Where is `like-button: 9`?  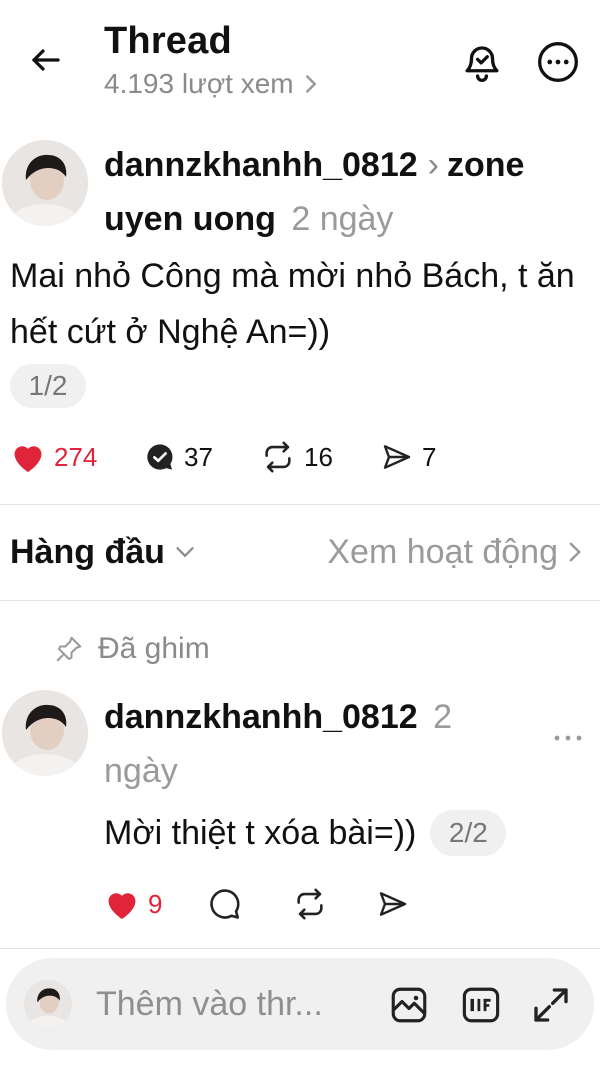 like-button: 9 is located at coordinates (156, 904).